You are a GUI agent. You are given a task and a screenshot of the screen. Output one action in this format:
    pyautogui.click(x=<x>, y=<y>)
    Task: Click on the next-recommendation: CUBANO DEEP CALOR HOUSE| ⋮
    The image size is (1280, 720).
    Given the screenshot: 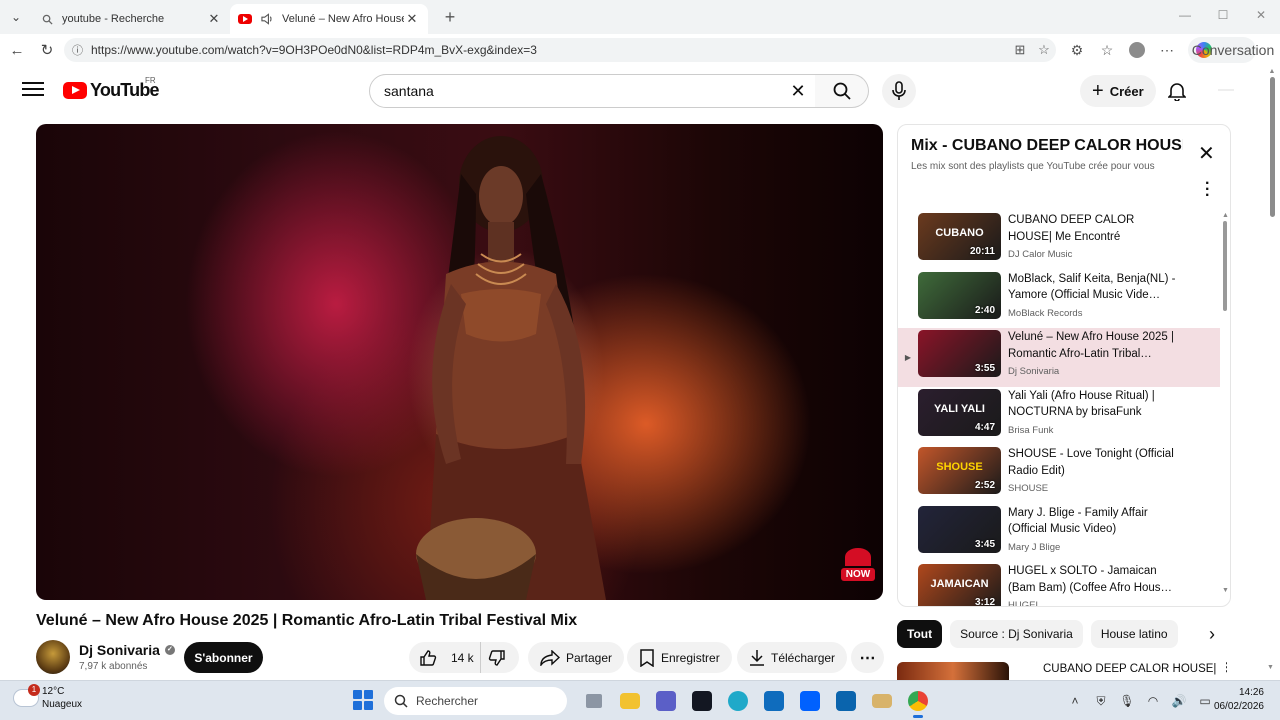 What is the action you would take?
    pyautogui.click(x=1062, y=670)
    